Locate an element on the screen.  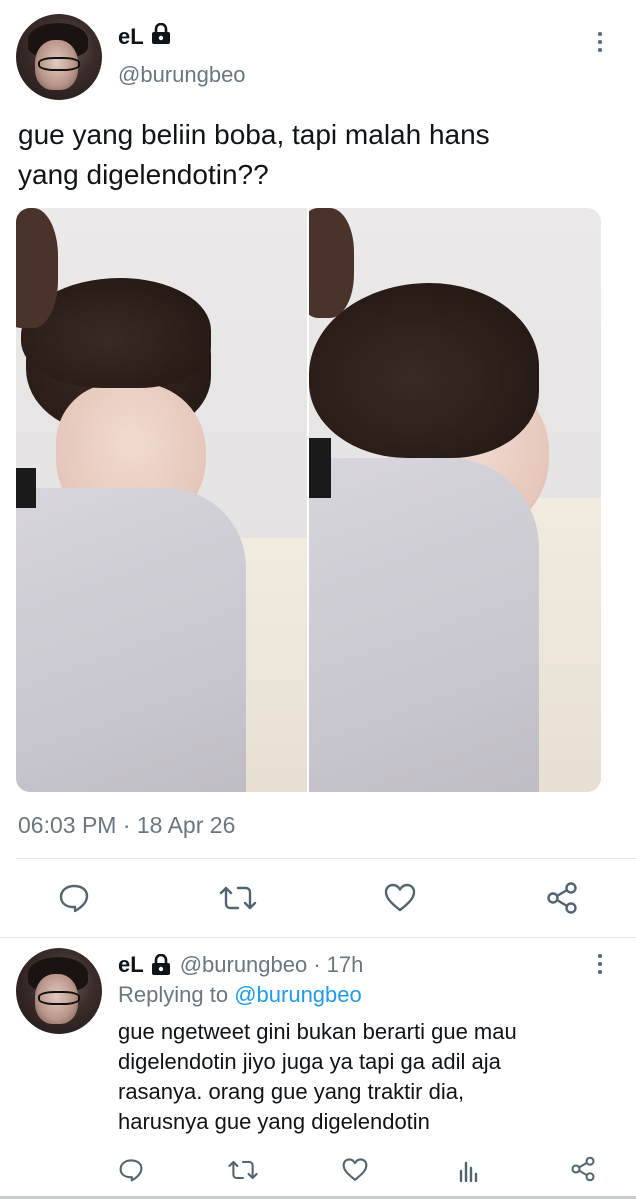
reply-text-line: gue ngetweet gini bukan berarti gue mau is located at coordinates (317, 1031).